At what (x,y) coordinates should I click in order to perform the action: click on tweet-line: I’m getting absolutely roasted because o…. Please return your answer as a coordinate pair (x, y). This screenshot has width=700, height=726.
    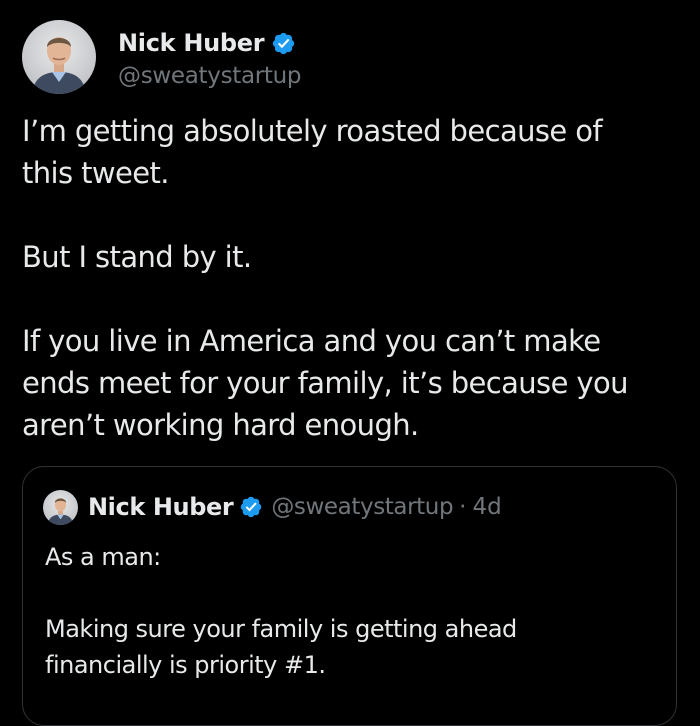
    Looking at the image, I should click on (312, 131).